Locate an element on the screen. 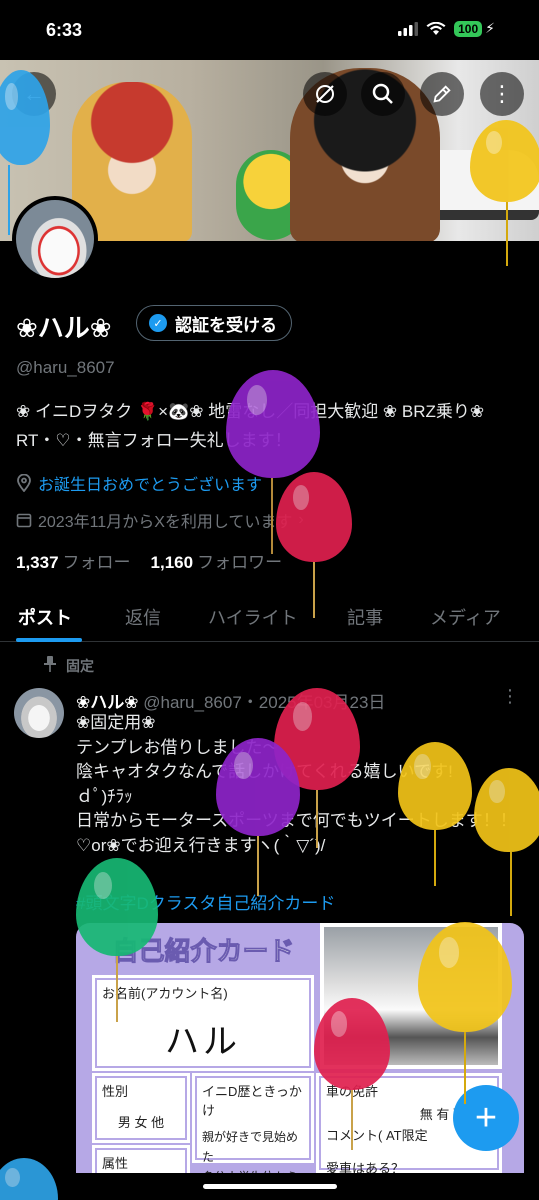 The height and width of the screenshot is (1200, 539). card-reason-box: イニD歴ときっかけ 親が好きで見始めた 多分小学生位から is located at coordinates (253, 1123).